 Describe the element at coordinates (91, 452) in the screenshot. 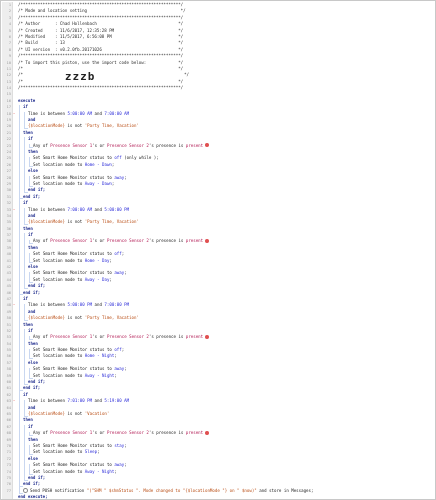

I see `location-mode-value: Sleep` at that location.